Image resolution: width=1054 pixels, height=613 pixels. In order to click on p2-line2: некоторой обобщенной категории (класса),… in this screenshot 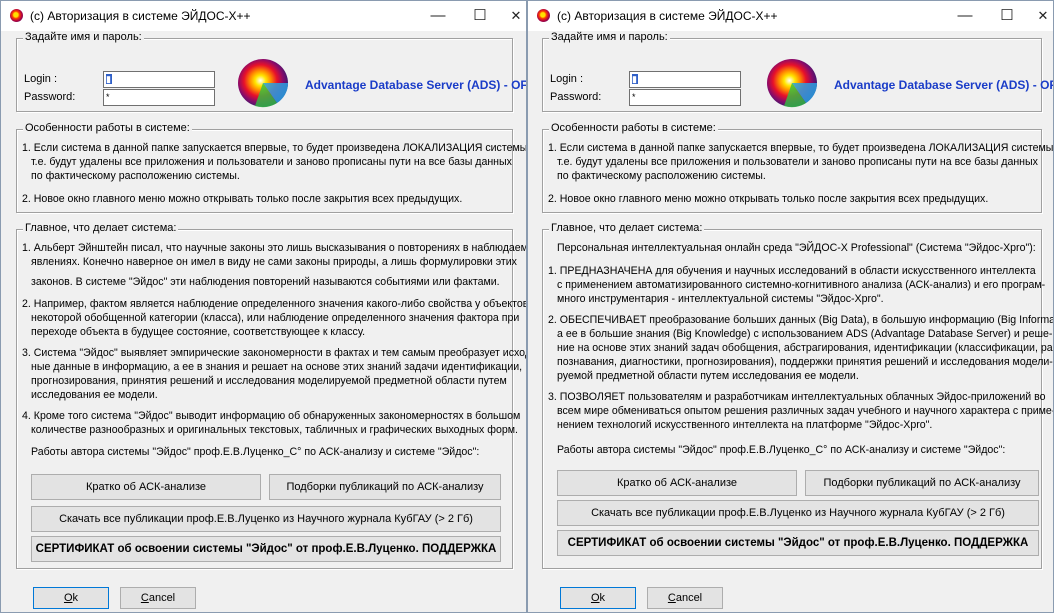, I will do `click(275, 318)`.